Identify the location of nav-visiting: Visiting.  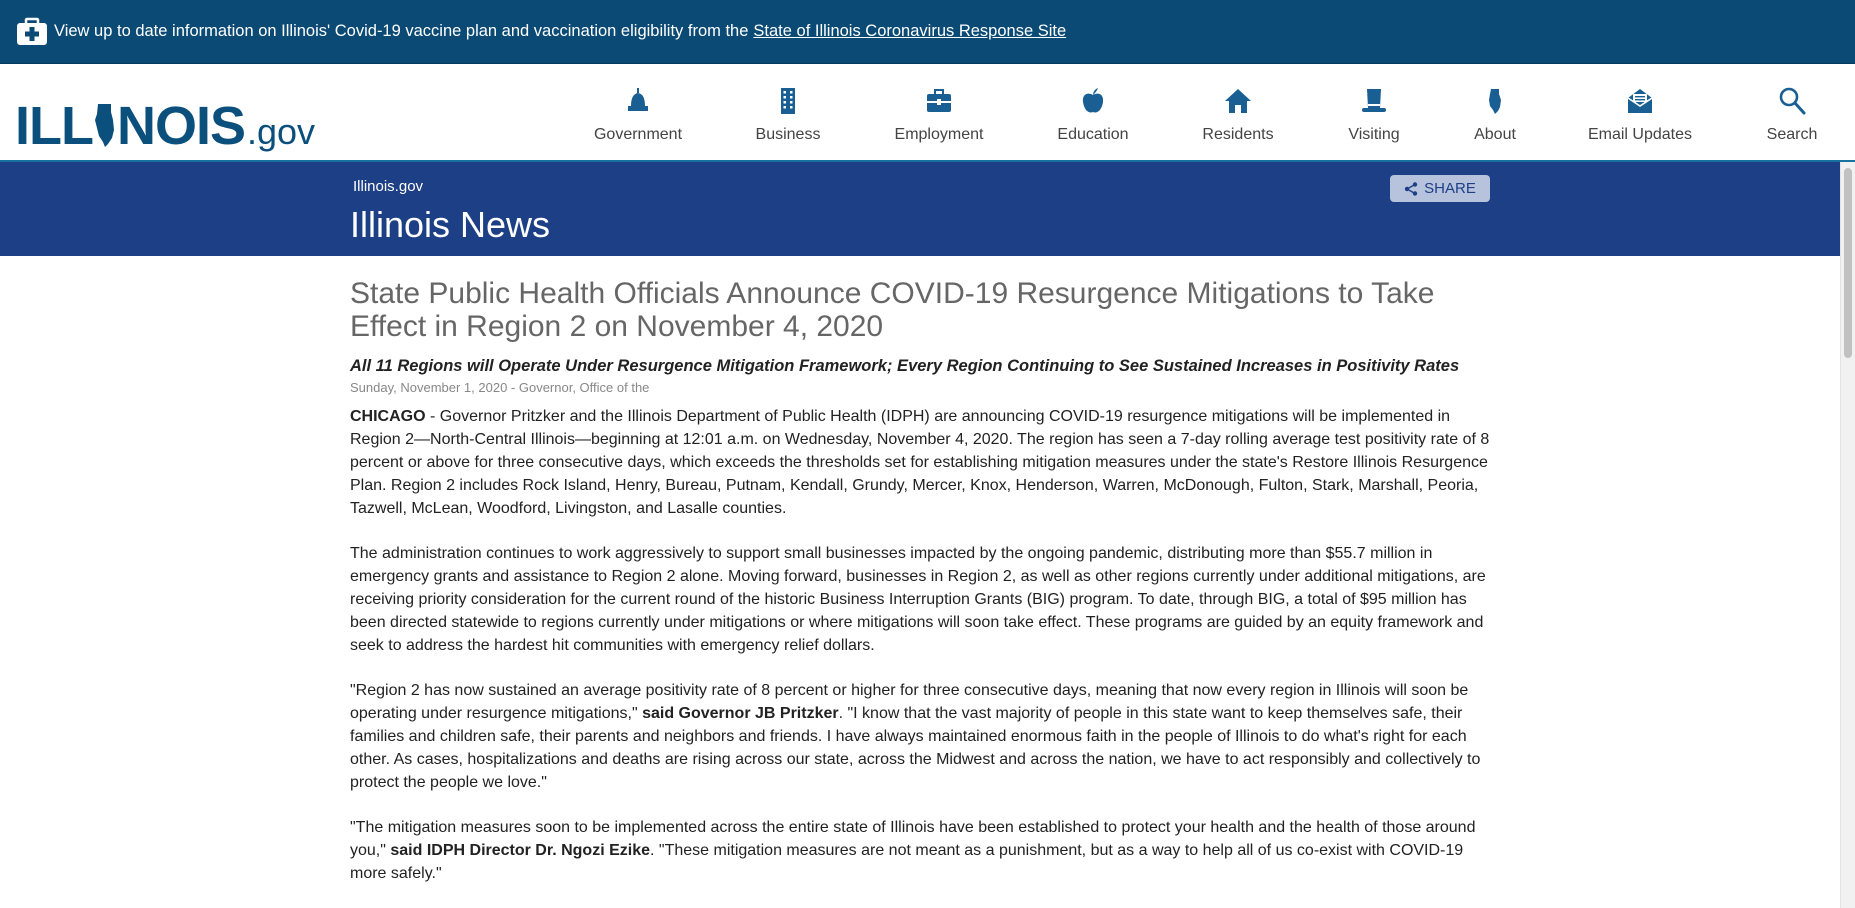
(1374, 118).